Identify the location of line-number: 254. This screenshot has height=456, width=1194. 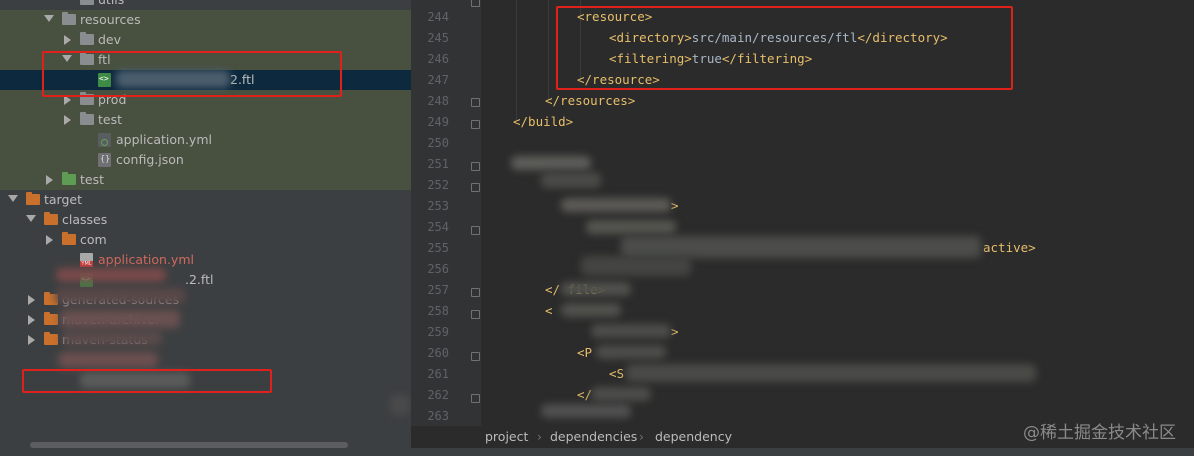
(438, 227).